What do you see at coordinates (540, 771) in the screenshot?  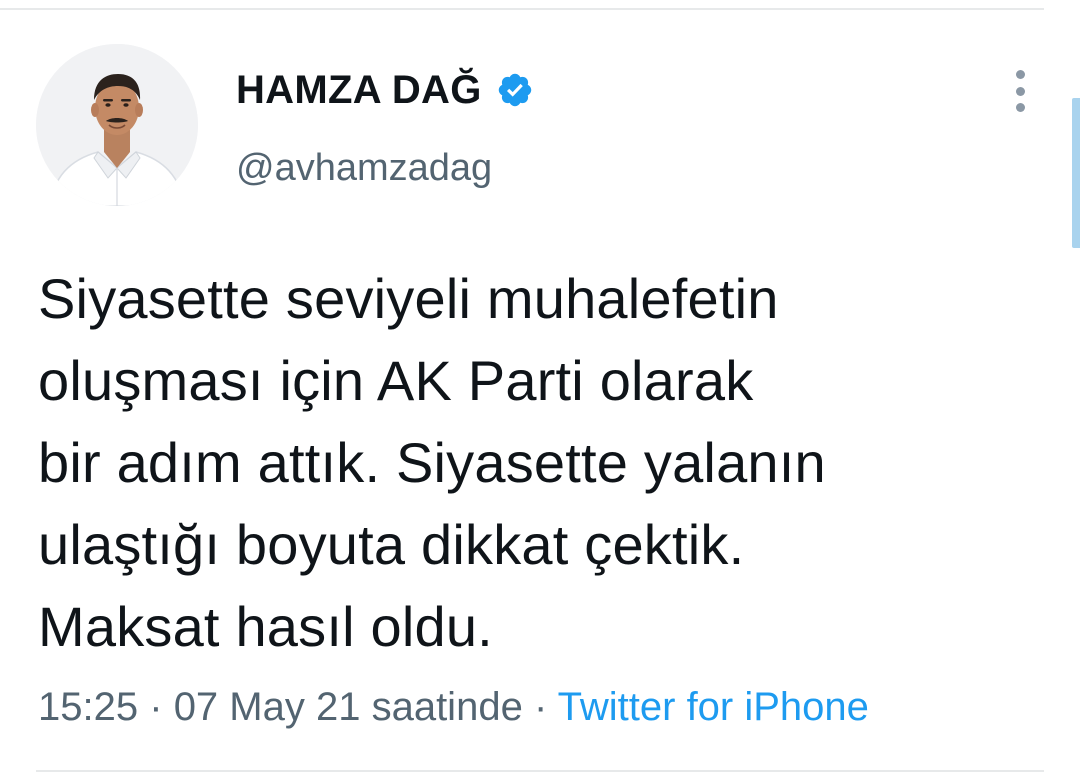 I see `bottom-divider` at bounding box center [540, 771].